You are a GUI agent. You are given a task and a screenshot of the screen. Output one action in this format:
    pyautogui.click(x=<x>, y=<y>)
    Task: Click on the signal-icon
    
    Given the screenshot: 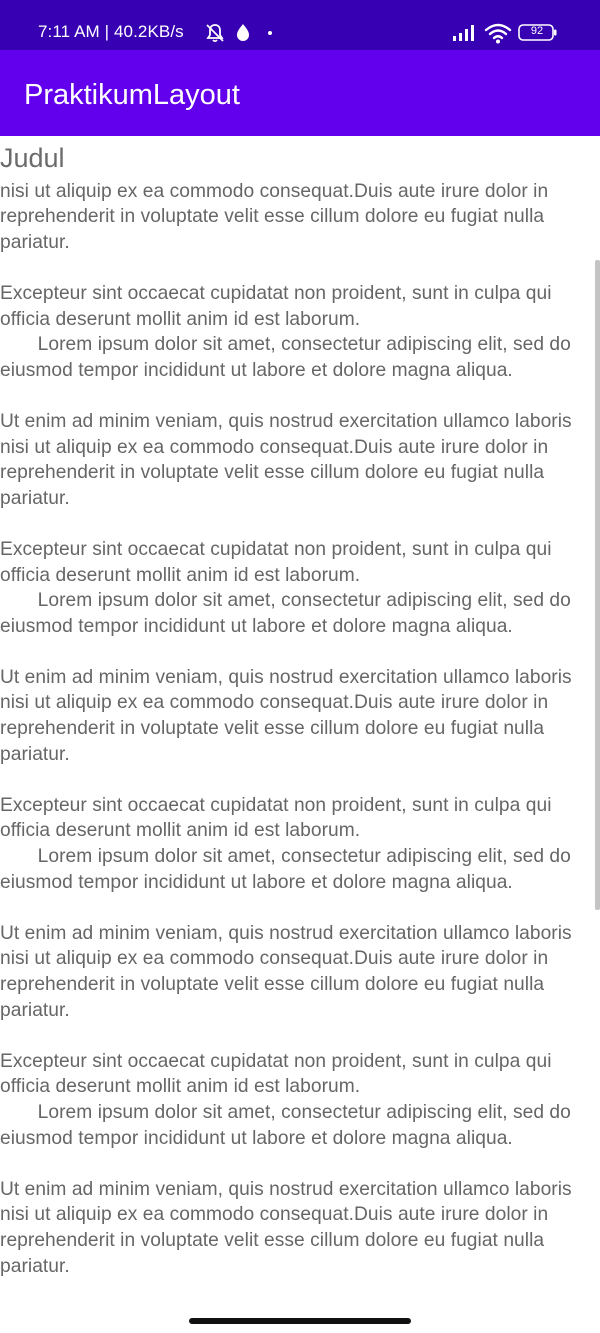 What is the action you would take?
    pyautogui.click(x=463, y=33)
    